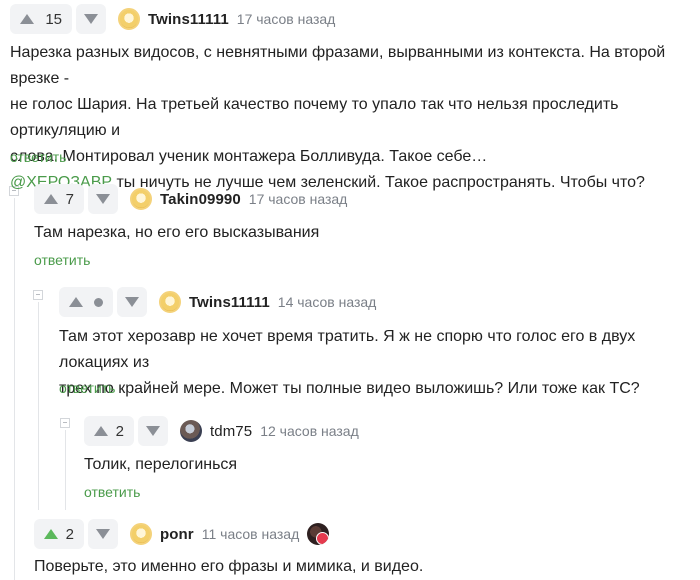 This screenshot has height=580, width=700. Describe the element at coordinates (86, 302) in the screenshot. I see `vote-box` at that location.